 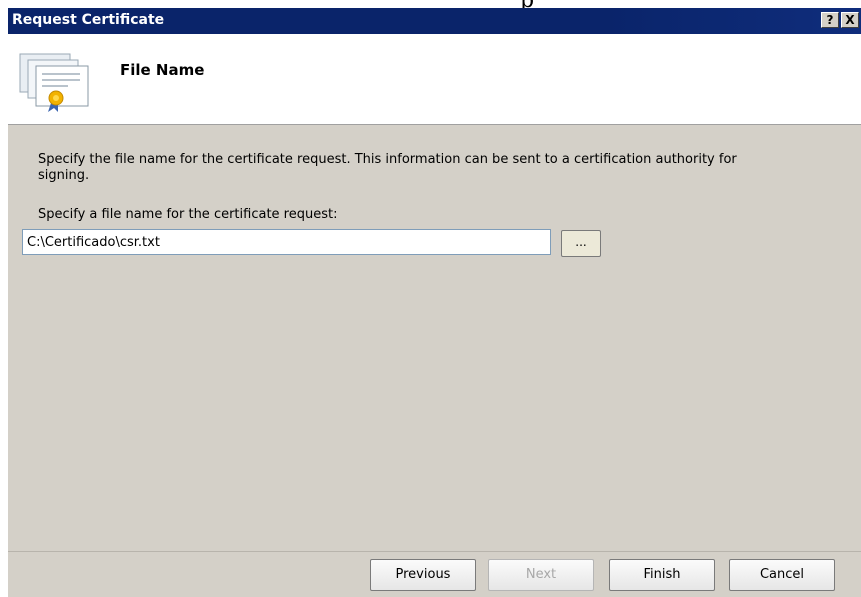 What do you see at coordinates (423, 575) in the screenshot?
I see `previous-button: Previous` at bounding box center [423, 575].